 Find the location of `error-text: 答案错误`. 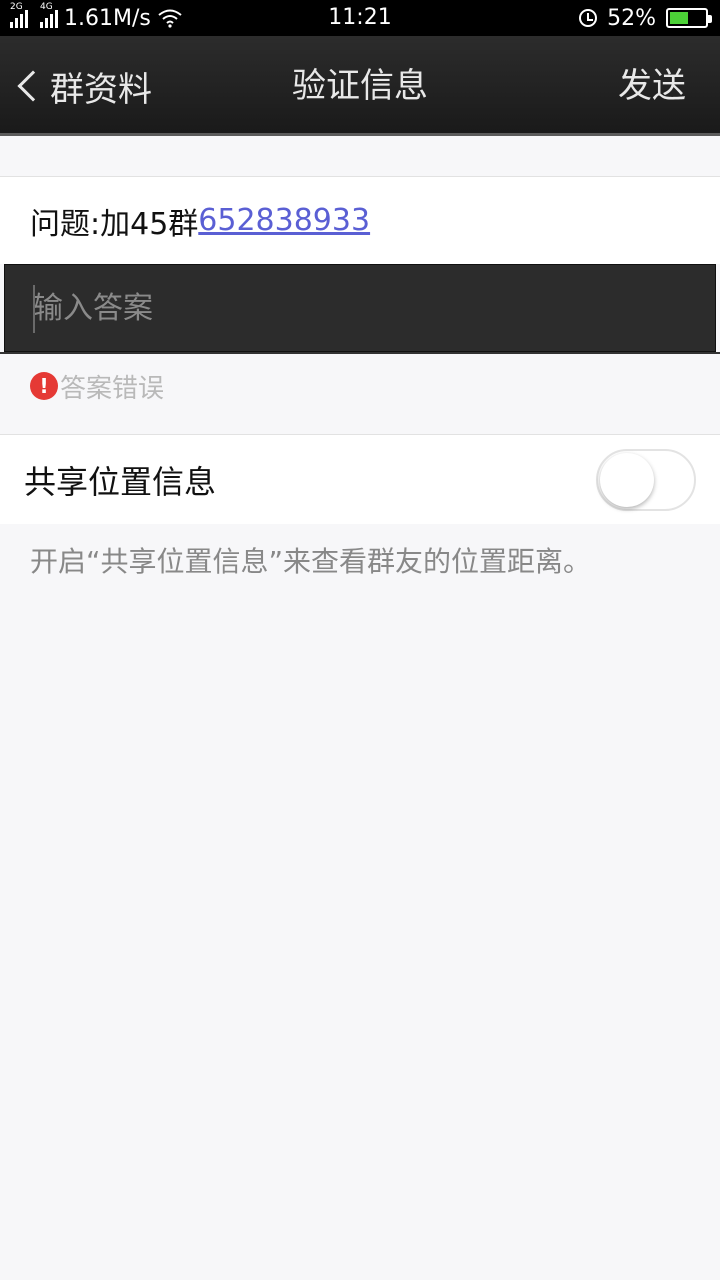

error-text: 答案错误 is located at coordinates (112, 388).